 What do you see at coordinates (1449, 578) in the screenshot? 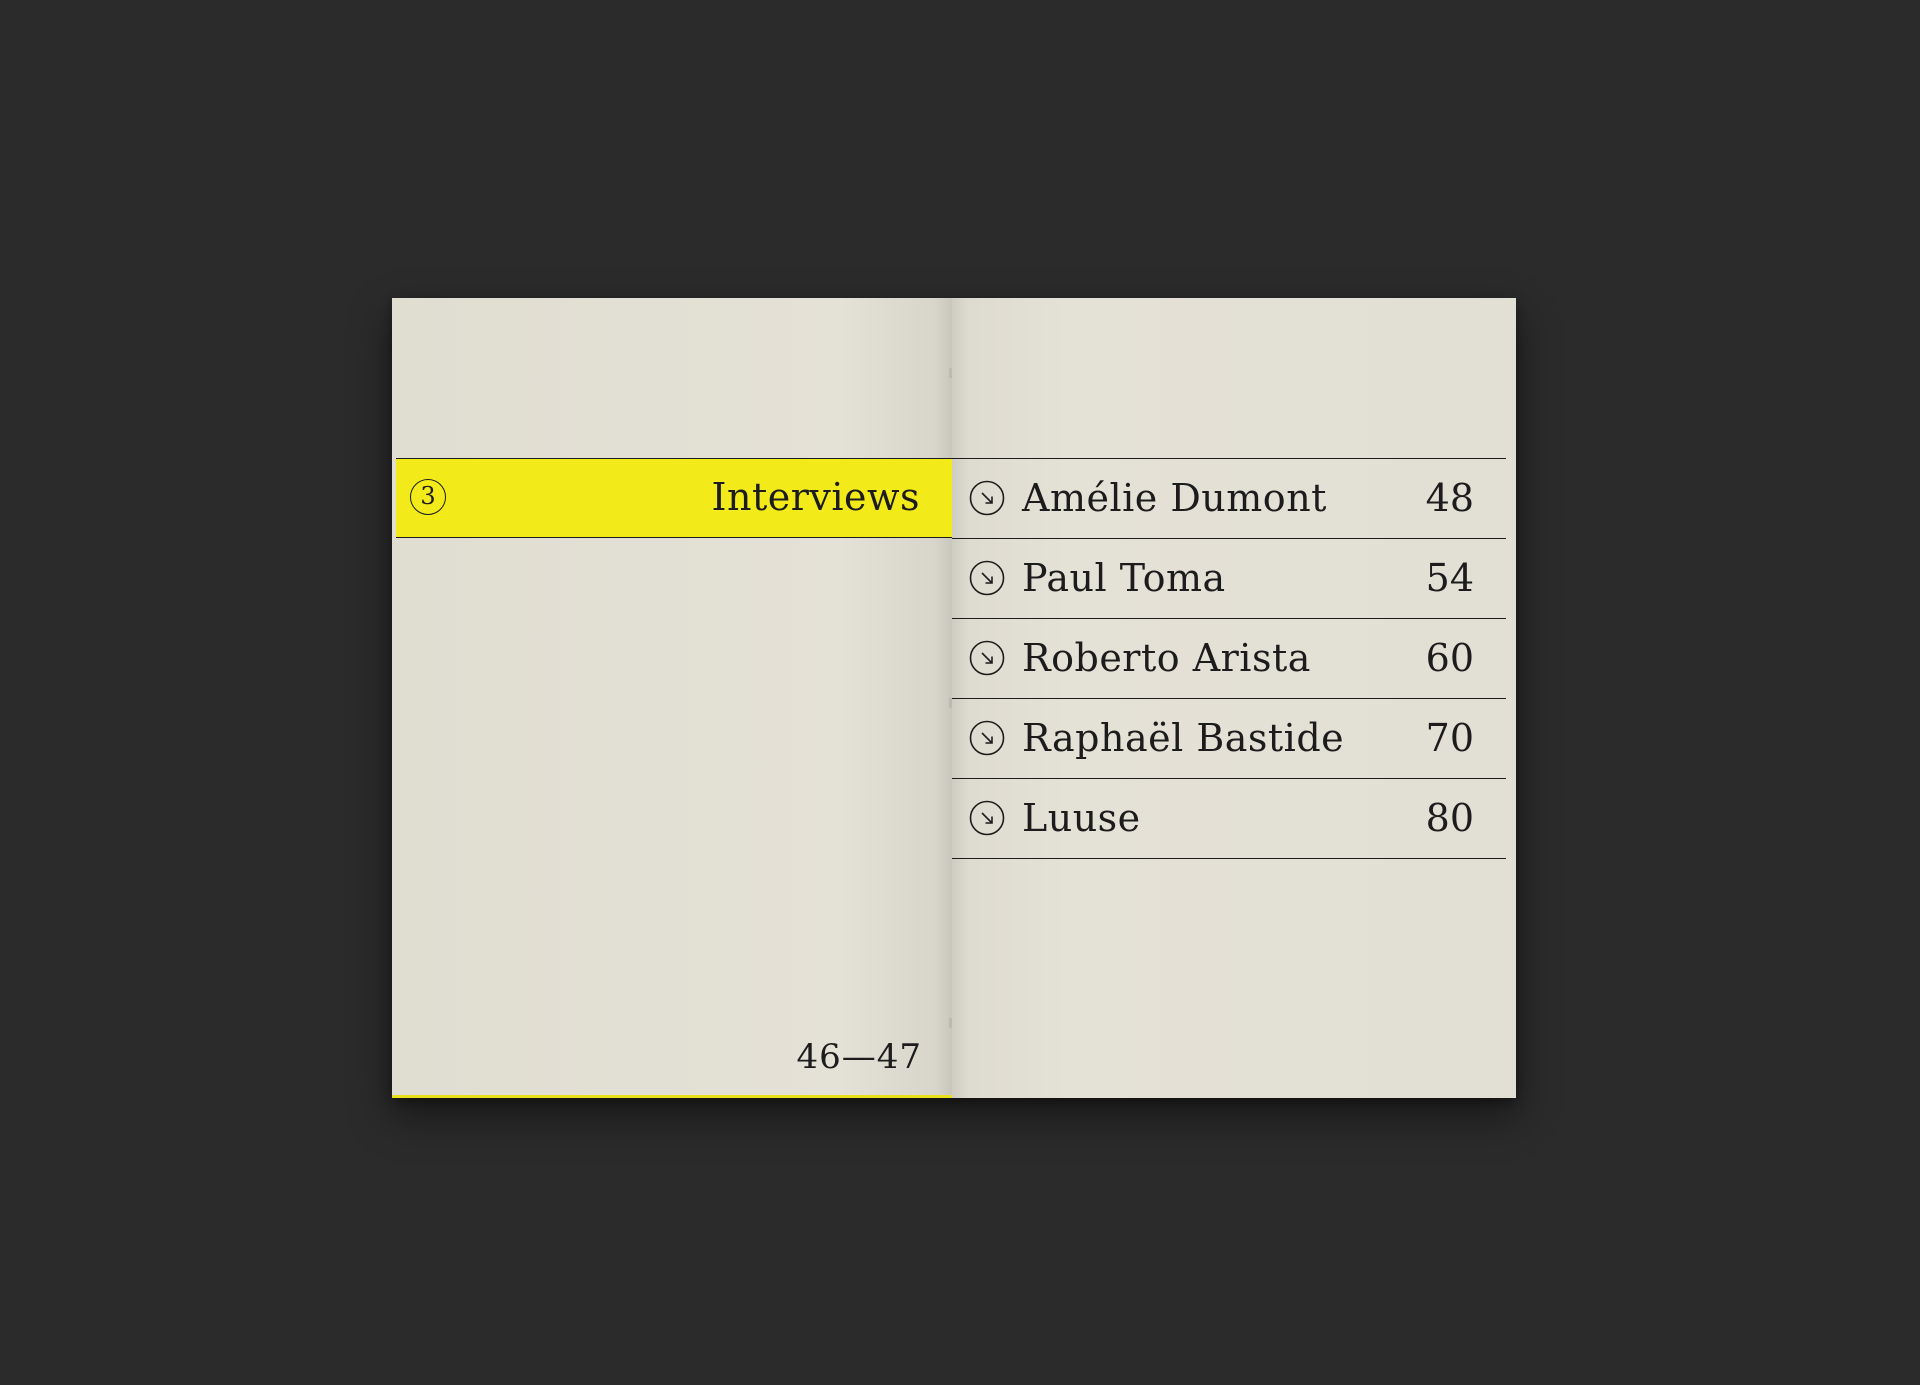
I see `toc-entry-page: 54` at bounding box center [1449, 578].